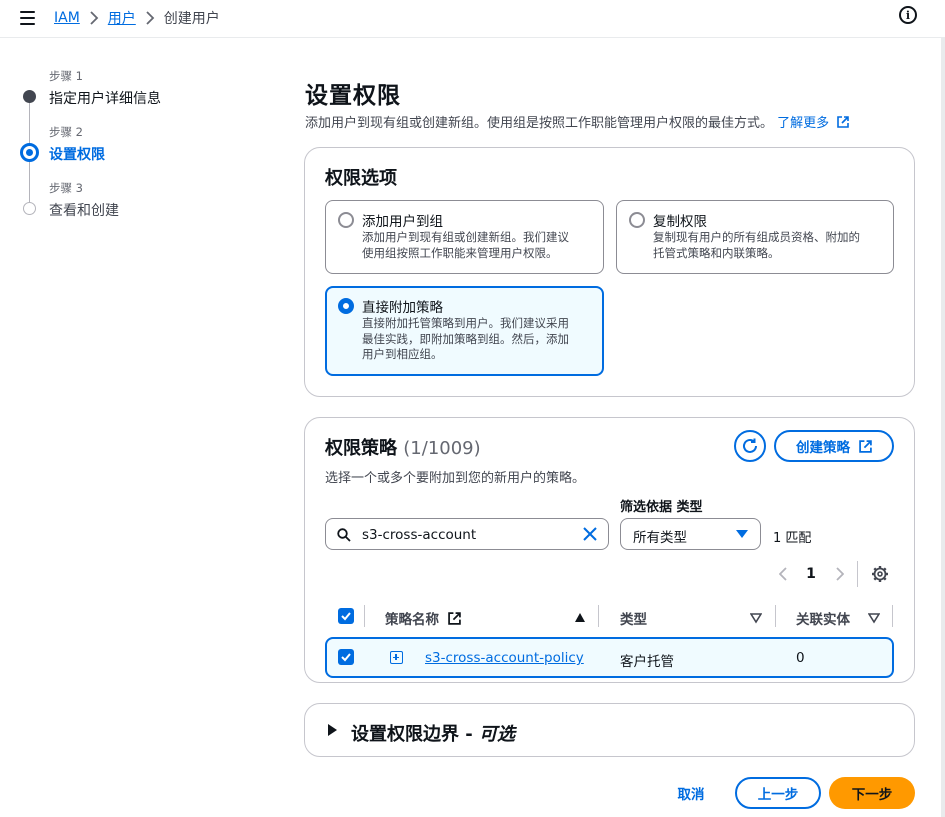 The image size is (945, 817). I want to click on create-policy-button: 创建策略, so click(834, 446).